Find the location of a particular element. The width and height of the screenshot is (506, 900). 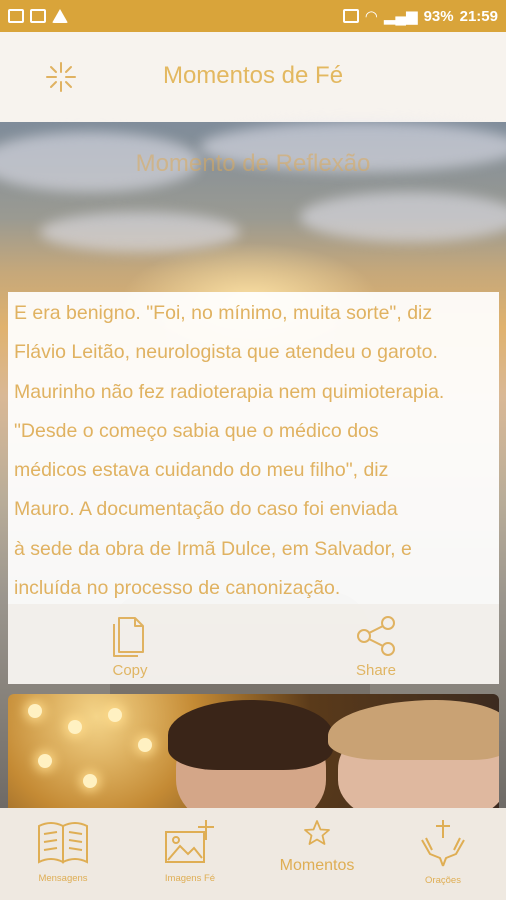

nav-item-mensagens: Mensagens is located at coordinates (63, 851).